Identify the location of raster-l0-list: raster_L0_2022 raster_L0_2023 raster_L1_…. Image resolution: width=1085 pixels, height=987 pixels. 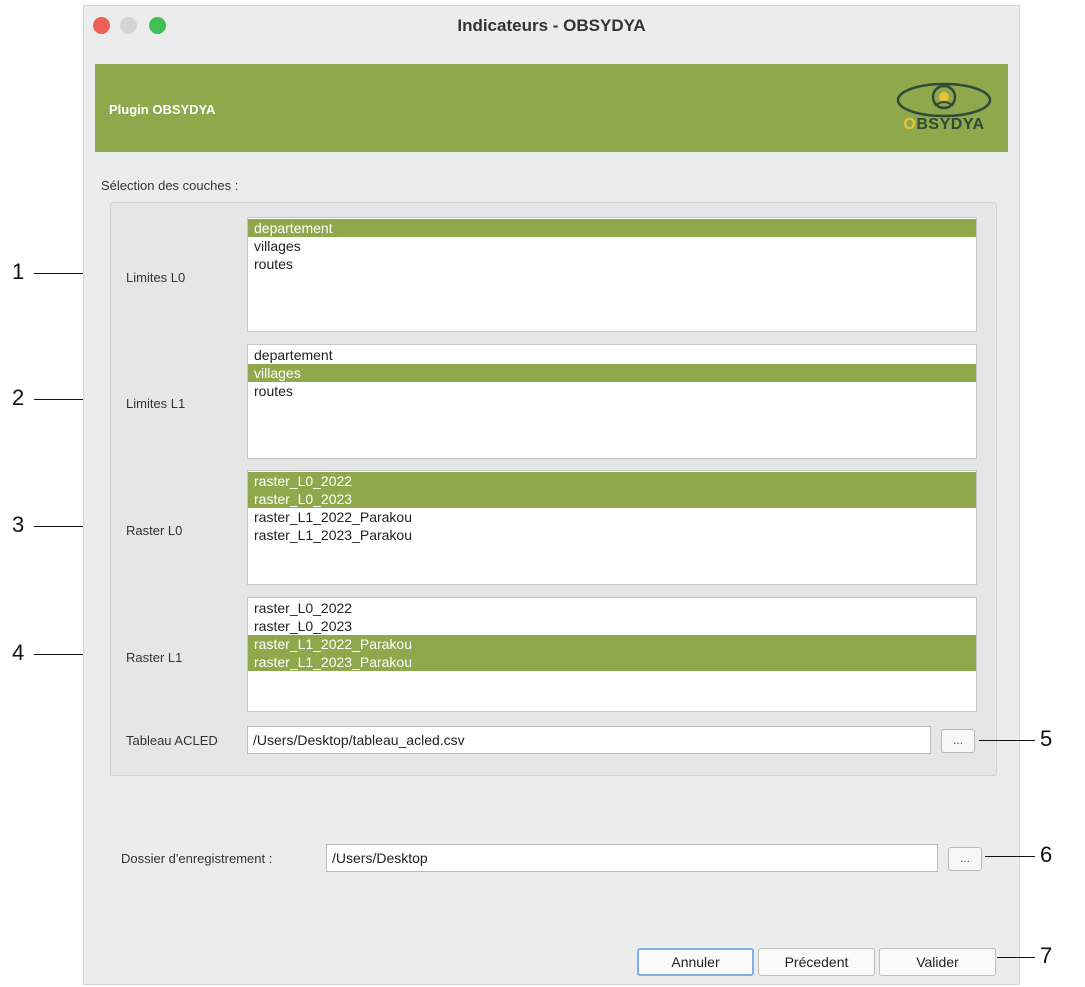
(612, 527).